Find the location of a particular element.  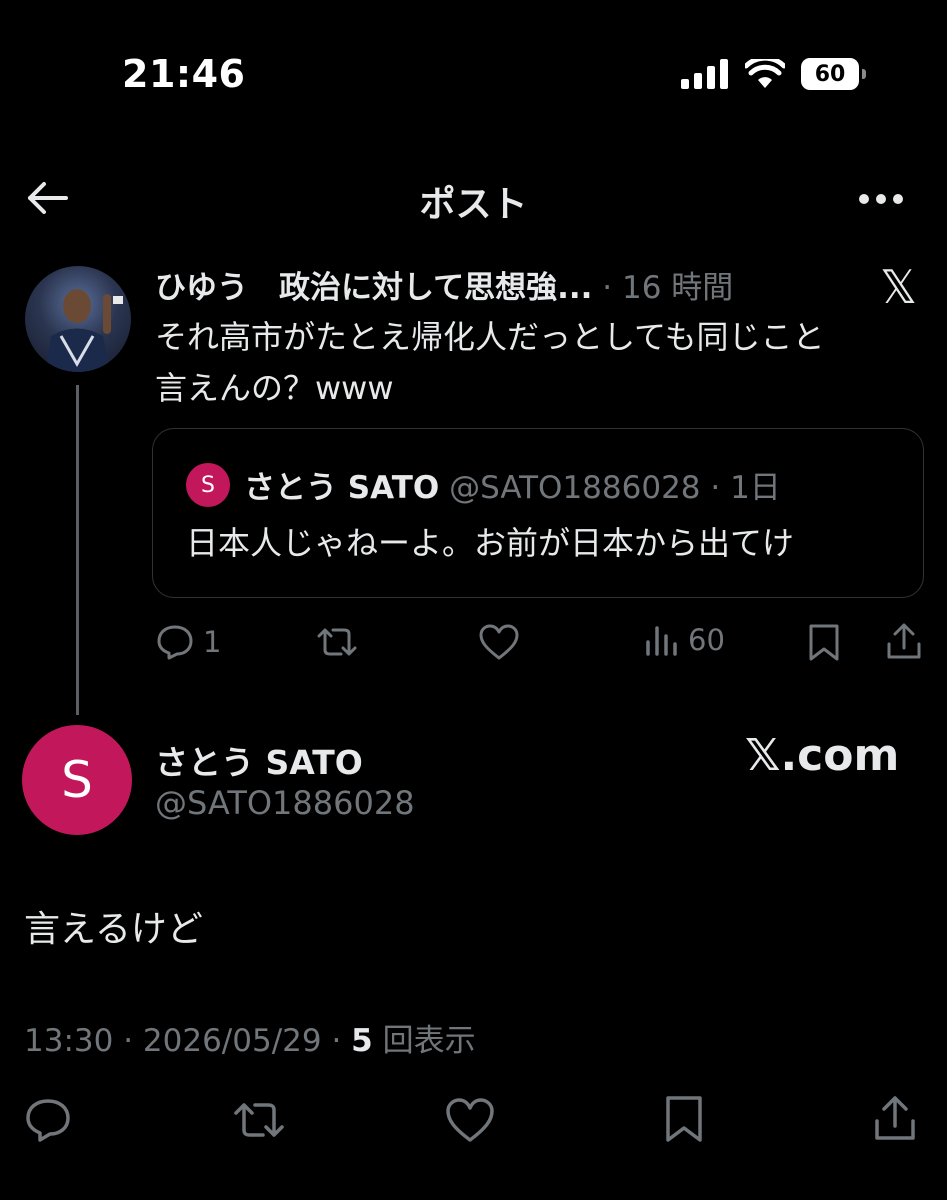

repost-icon is located at coordinates (337, 642).